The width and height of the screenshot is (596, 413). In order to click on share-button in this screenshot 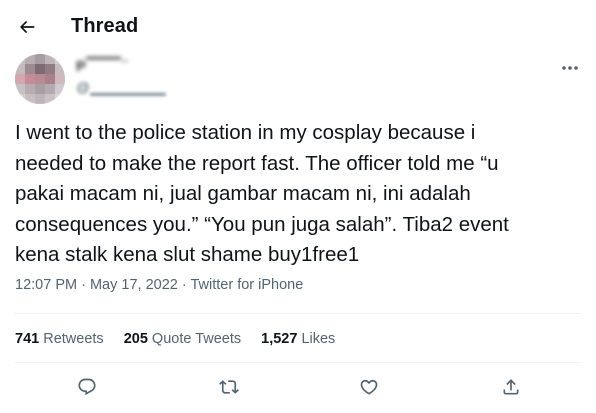, I will do `click(511, 387)`.